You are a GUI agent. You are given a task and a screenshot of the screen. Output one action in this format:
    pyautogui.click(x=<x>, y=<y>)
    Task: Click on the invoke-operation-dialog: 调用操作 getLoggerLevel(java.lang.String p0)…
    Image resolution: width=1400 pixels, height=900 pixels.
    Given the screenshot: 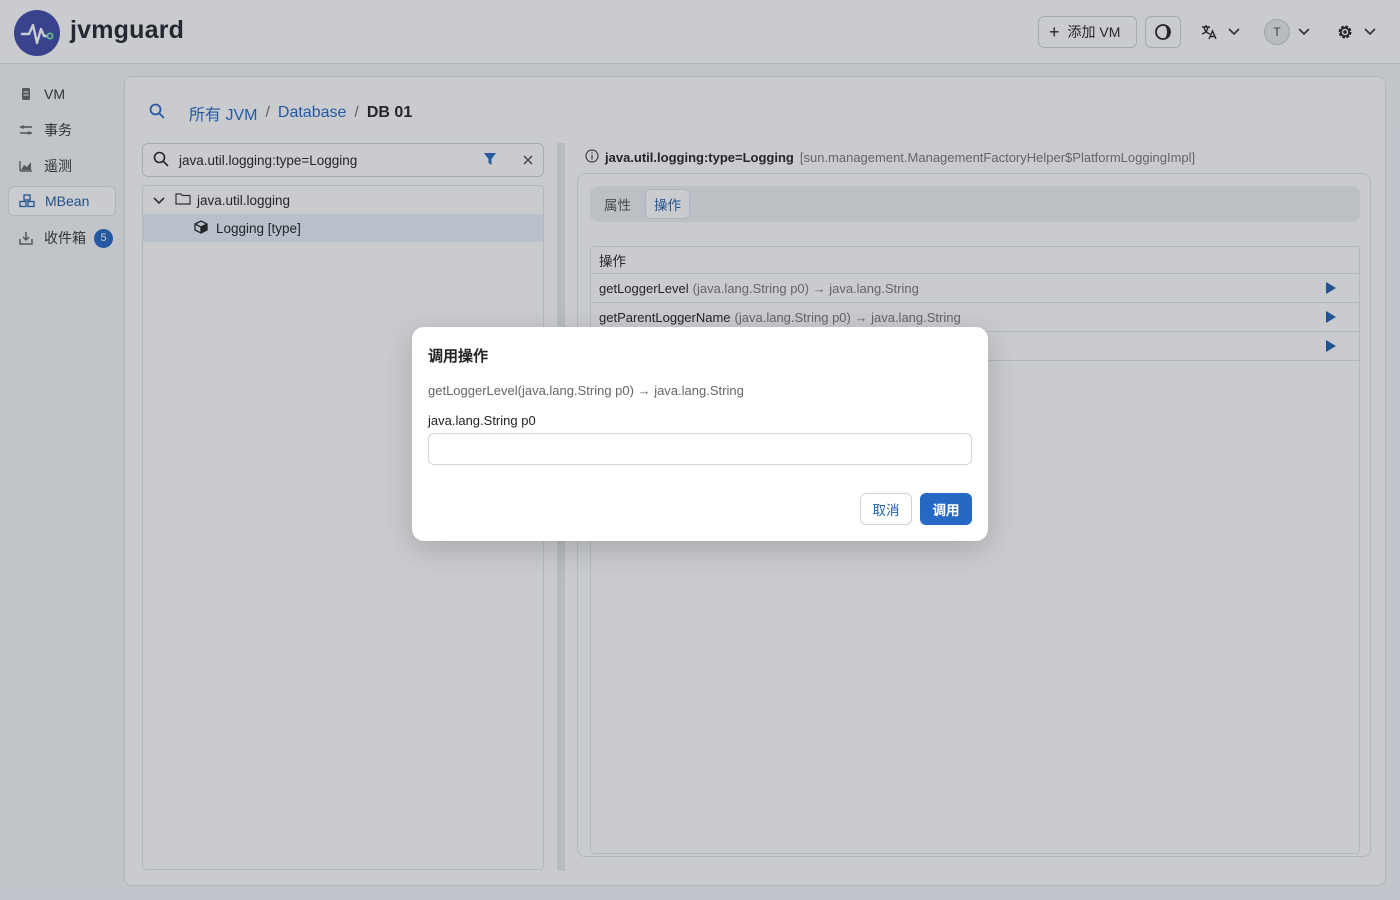 What is the action you would take?
    pyautogui.click(x=700, y=434)
    